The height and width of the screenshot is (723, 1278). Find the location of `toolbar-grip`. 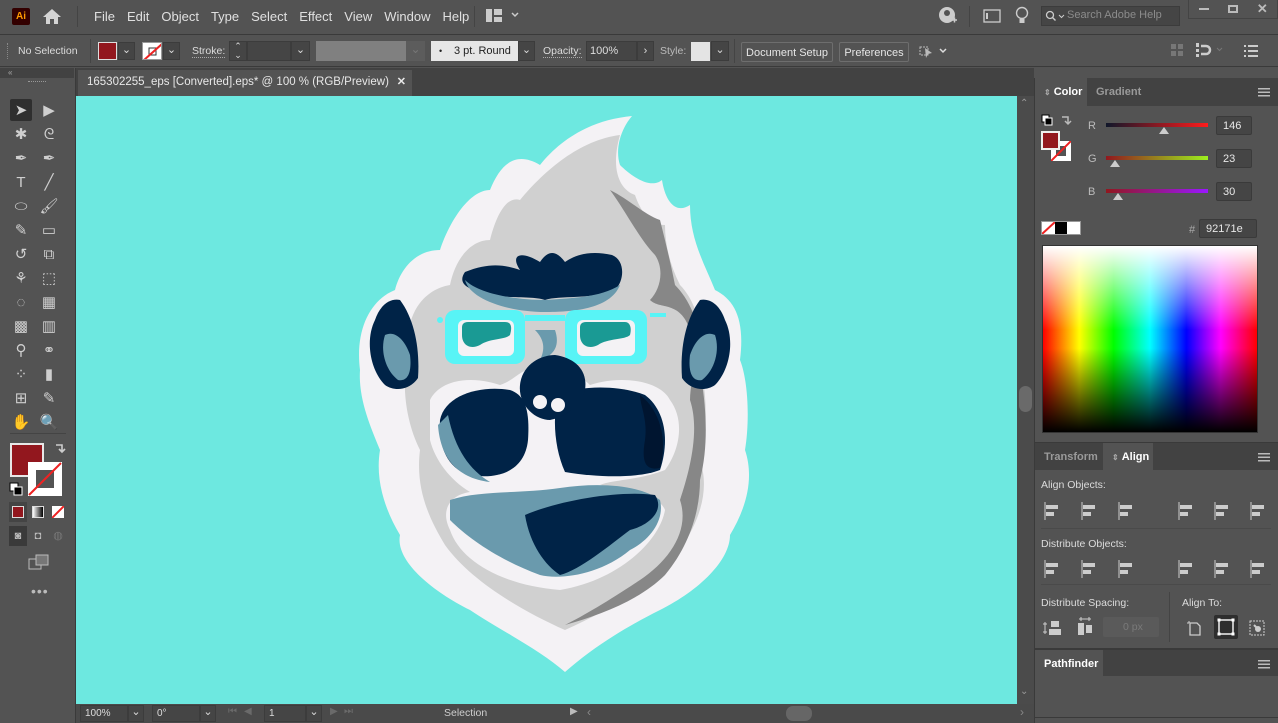

toolbar-grip is located at coordinates (37, 82).